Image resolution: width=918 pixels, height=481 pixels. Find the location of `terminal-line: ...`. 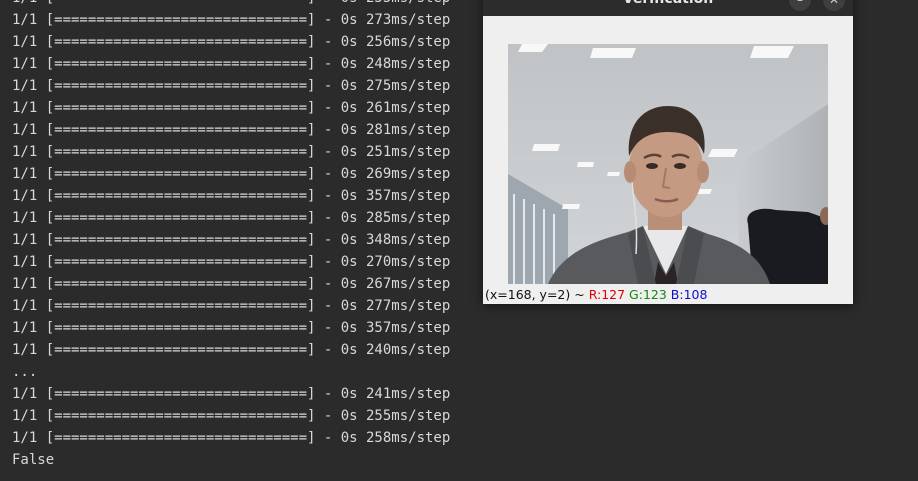

terminal-line: ... is located at coordinates (25, 372).